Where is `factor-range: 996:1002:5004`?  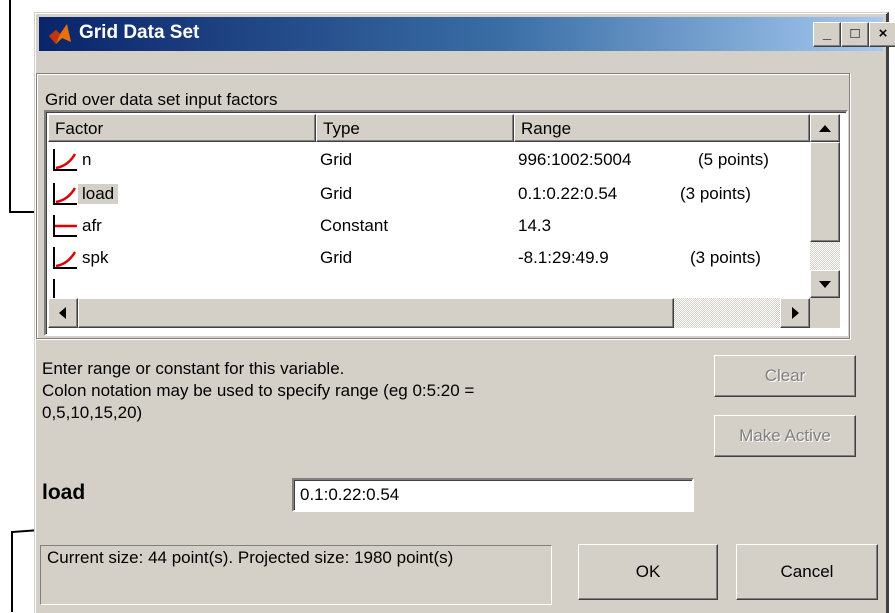
factor-range: 996:1002:5004 is located at coordinates (575, 159).